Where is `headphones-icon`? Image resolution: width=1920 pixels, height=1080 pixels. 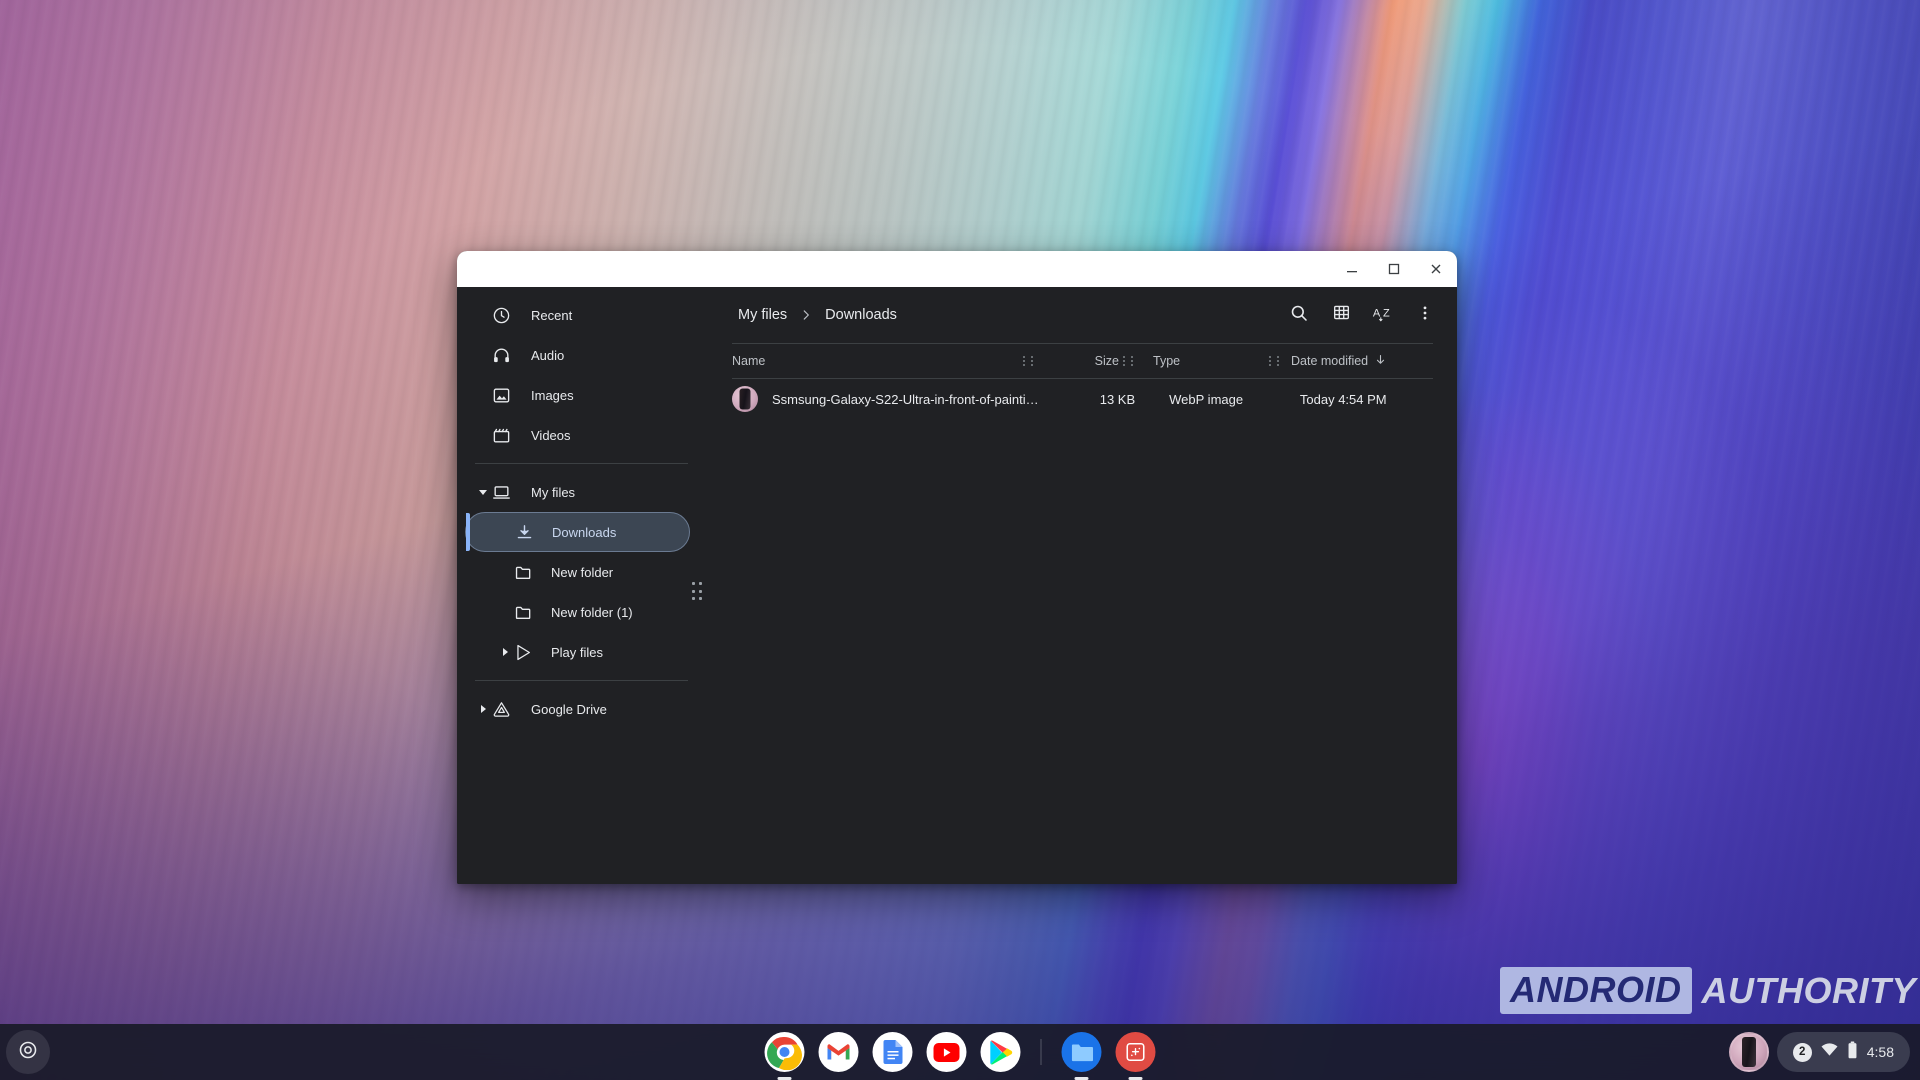
headphones-icon is located at coordinates (501, 355).